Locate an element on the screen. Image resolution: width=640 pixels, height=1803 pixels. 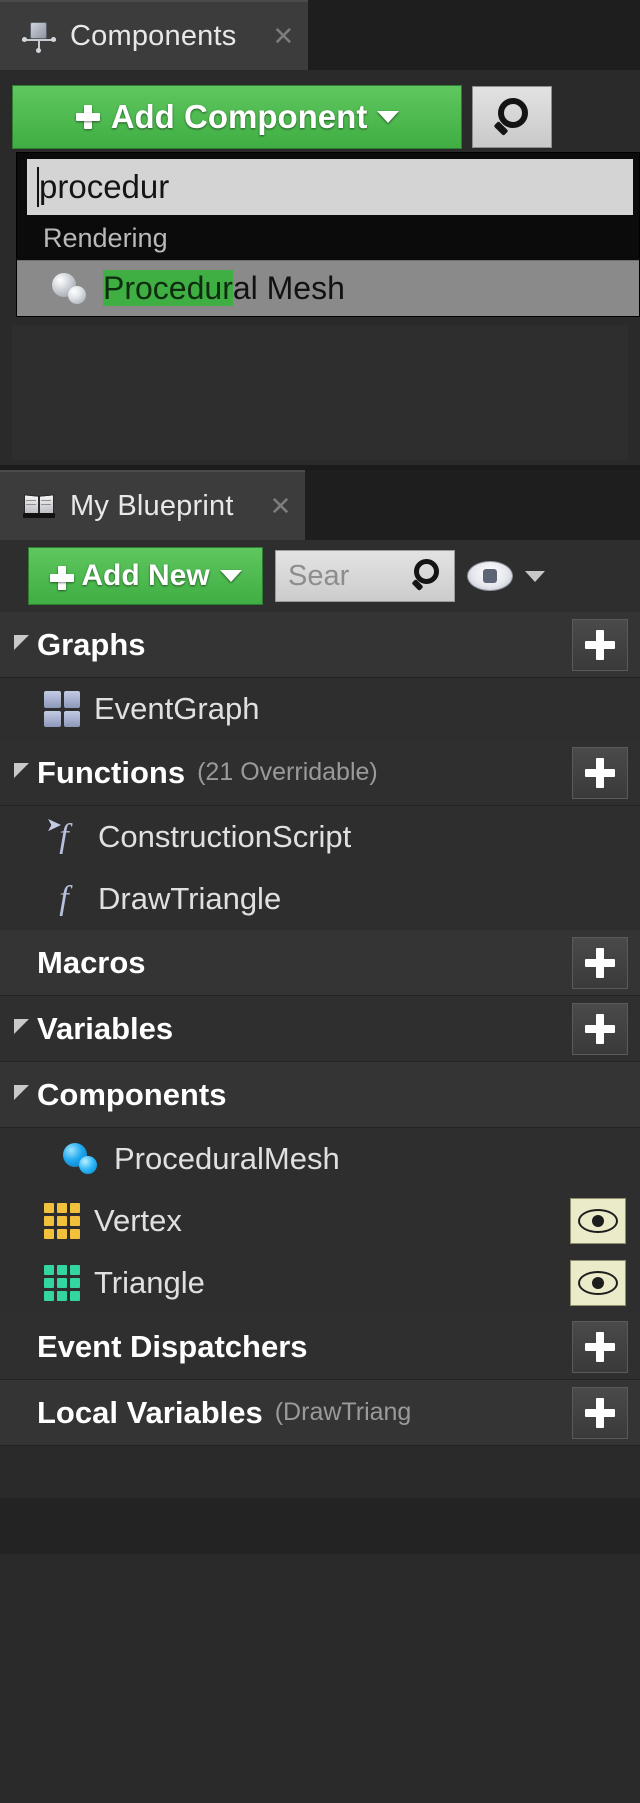
tree-item-proceduralmesh-label: ProceduralMesh is located at coordinates (227, 1158).